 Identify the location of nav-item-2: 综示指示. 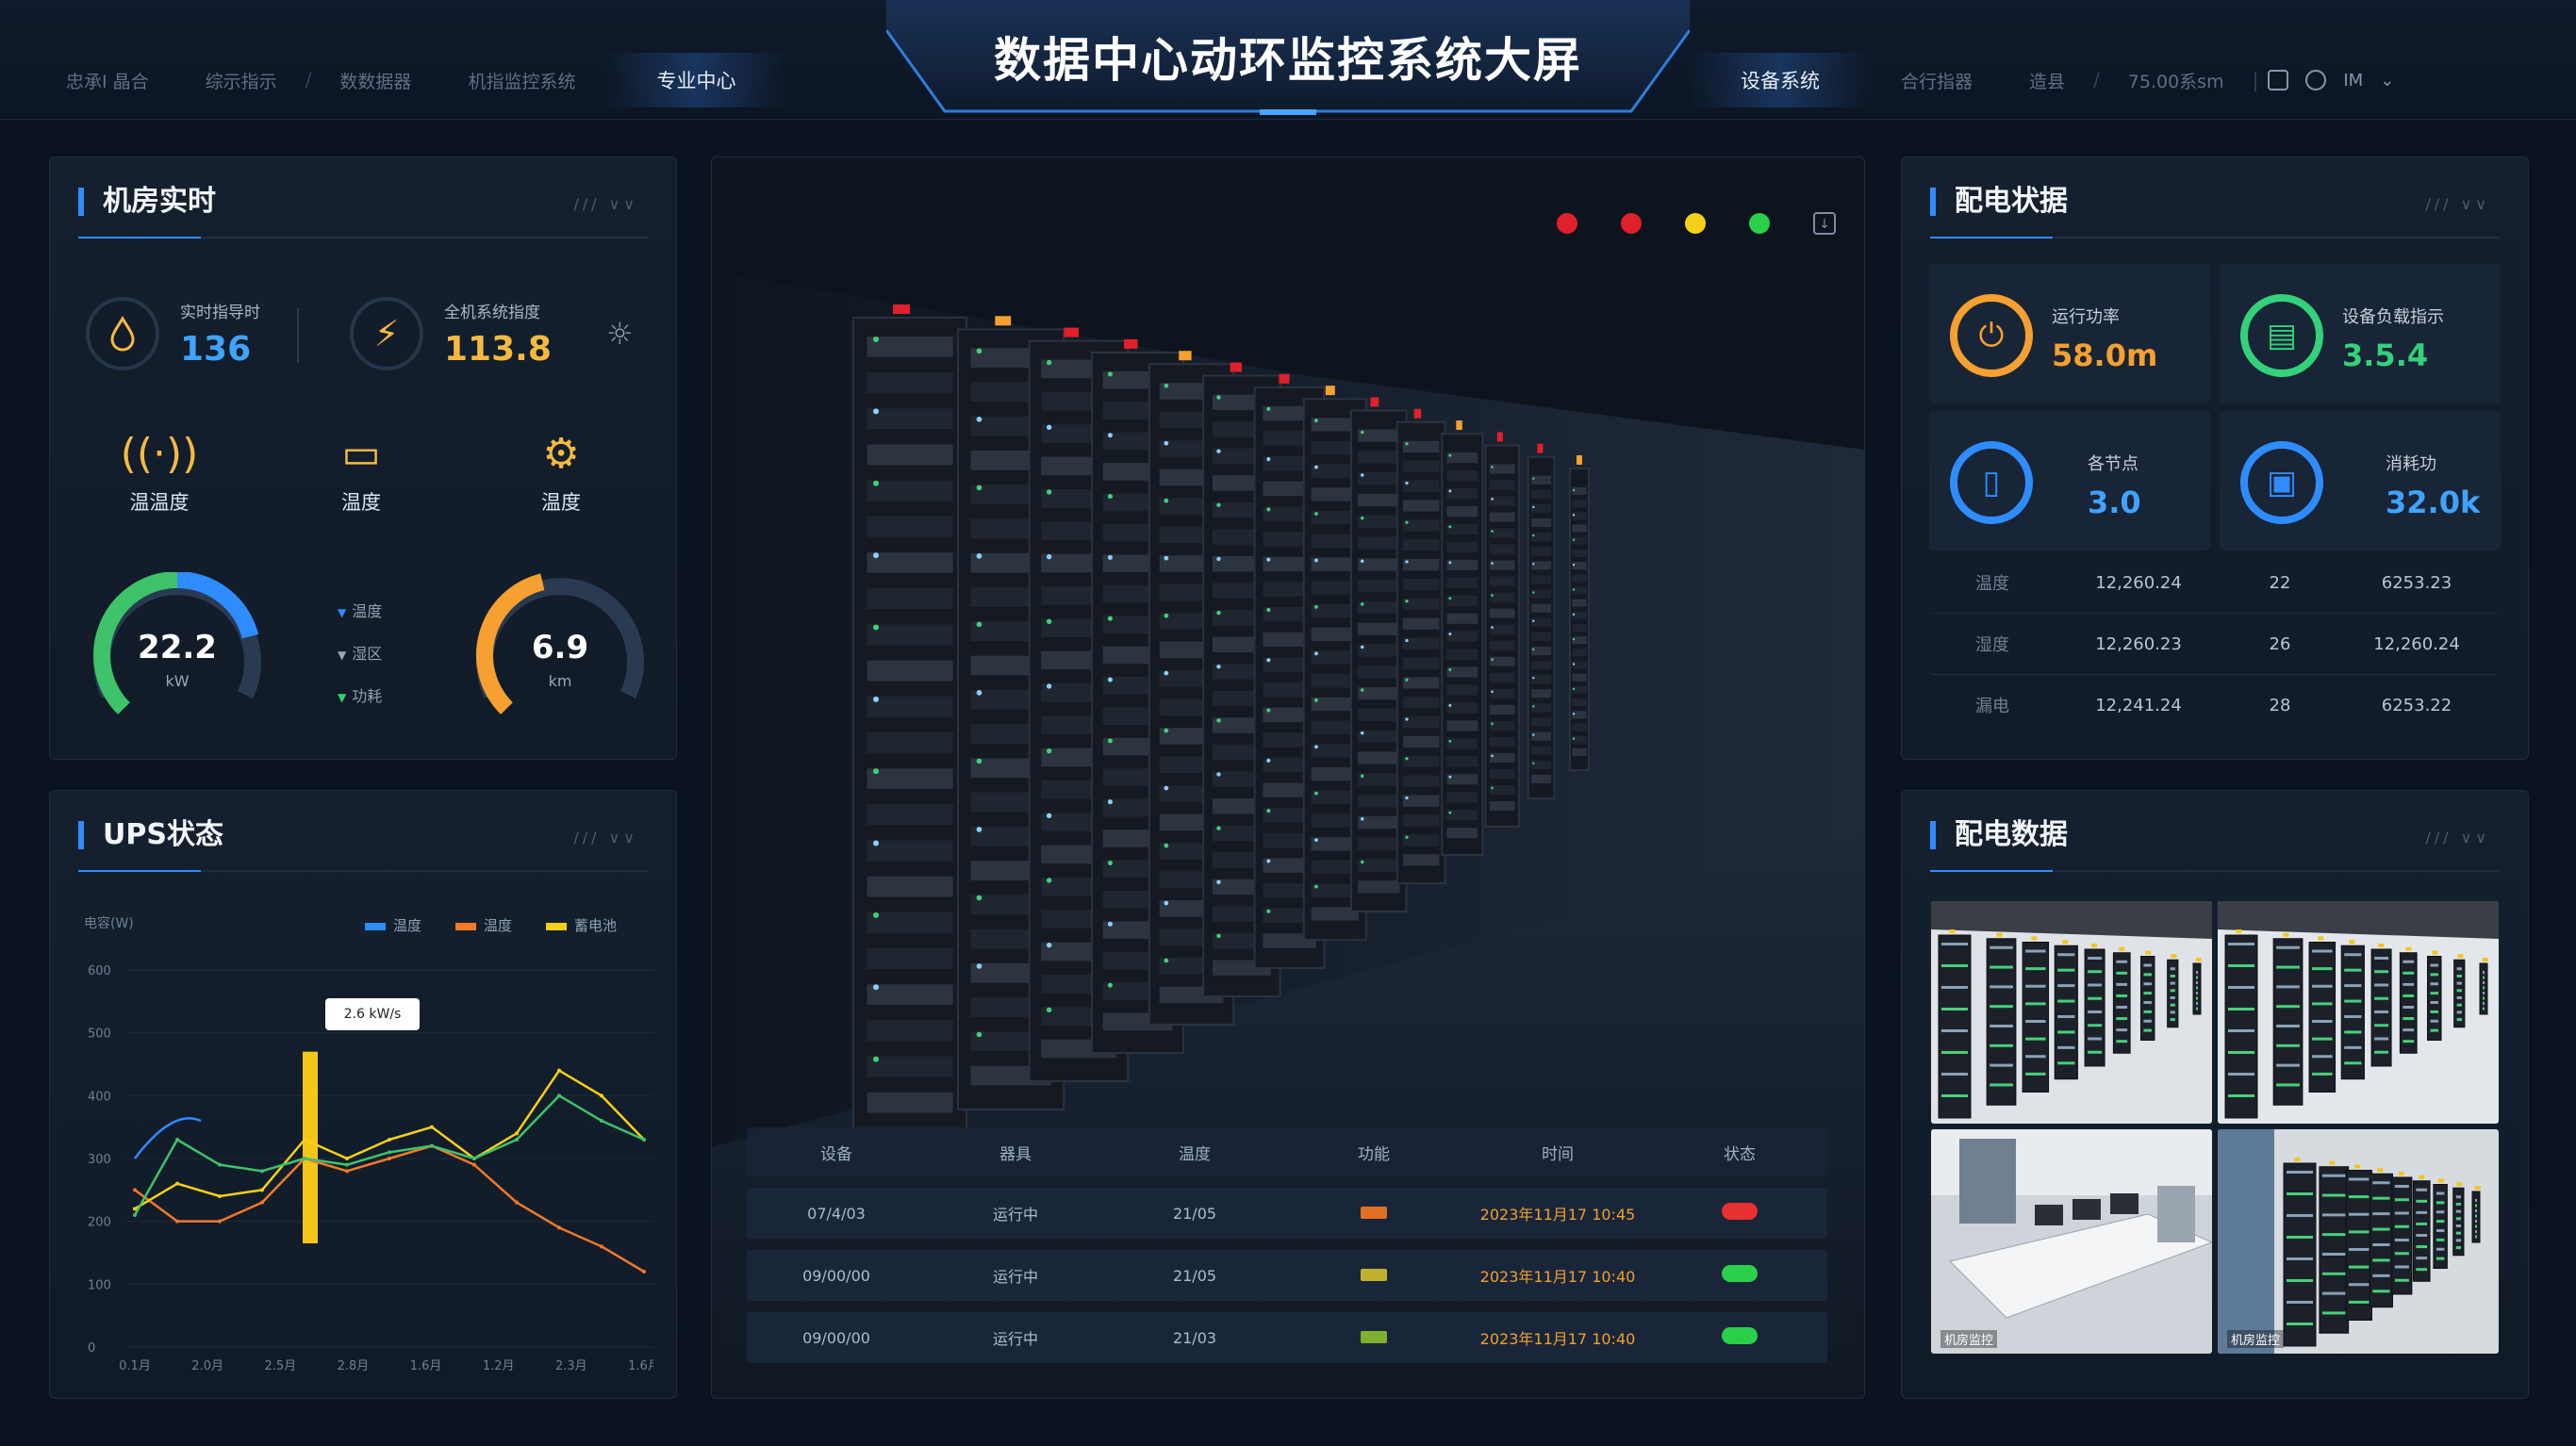
(241, 80).